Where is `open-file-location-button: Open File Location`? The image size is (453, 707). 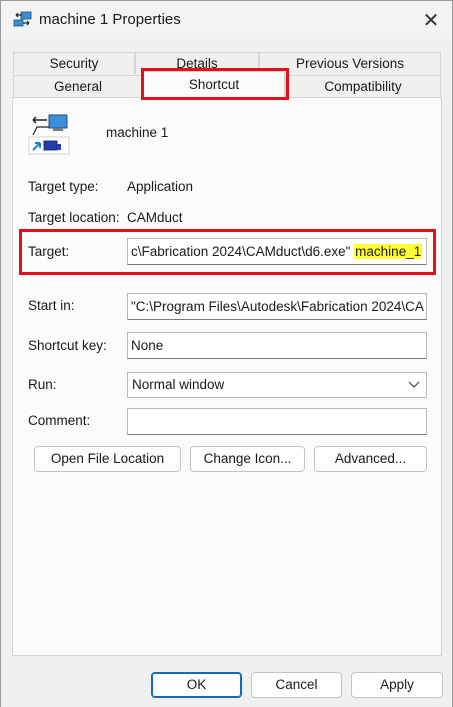 open-file-location-button: Open File Location is located at coordinates (107, 459).